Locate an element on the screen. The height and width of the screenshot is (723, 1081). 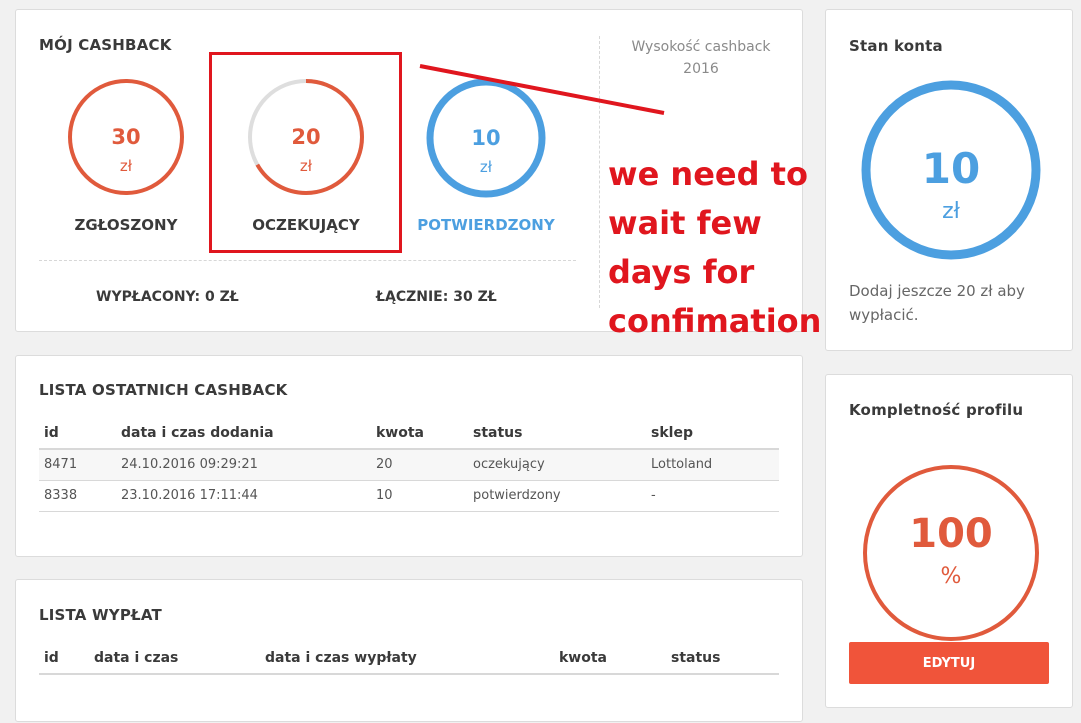
reported-value: 30 is located at coordinates (126, 137).